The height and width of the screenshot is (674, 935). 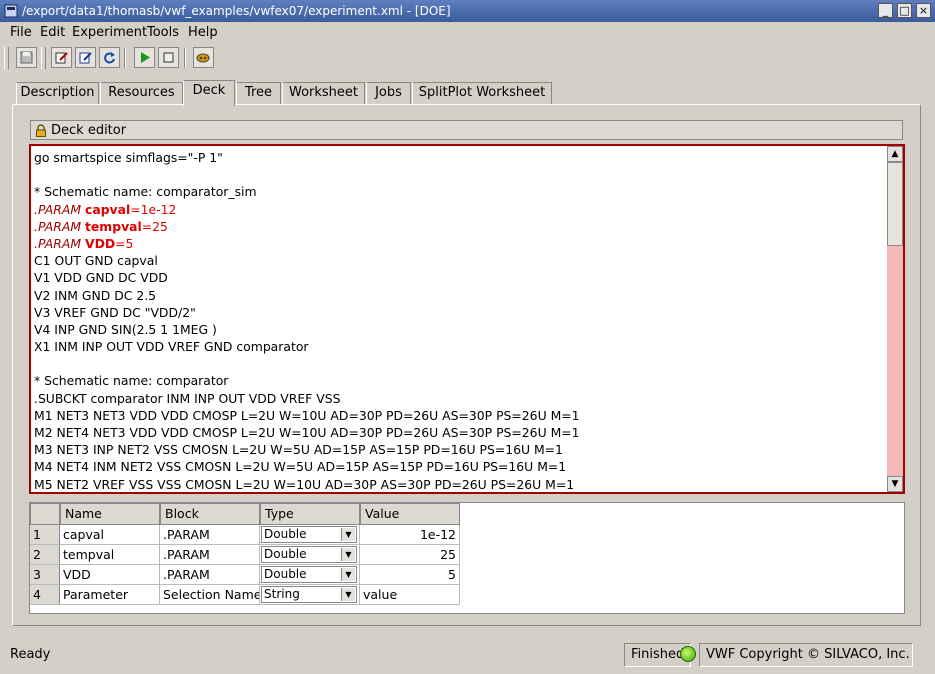 What do you see at coordinates (410, 595) in the screenshot?
I see `param-value-cell: value` at bounding box center [410, 595].